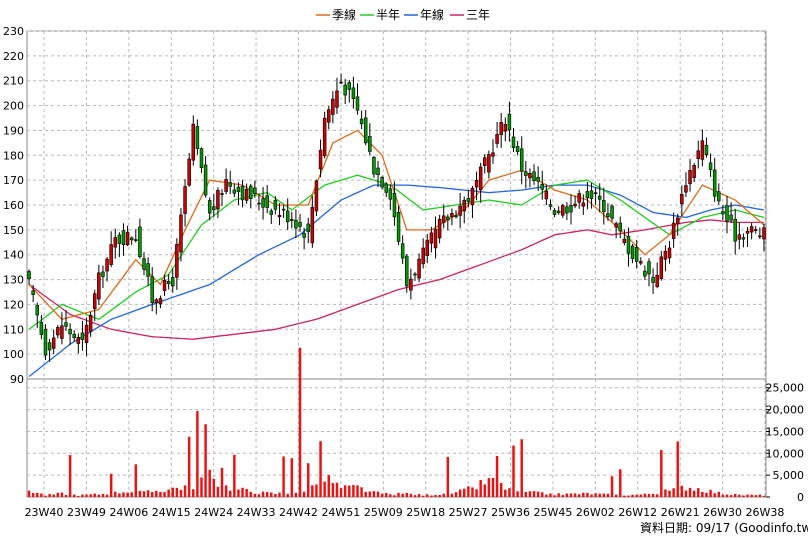 The height and width of the screenshot is (540, 808). Describe the element at coordinates (722, 512) in the screenshot. I see `x-tick-label: 26W30` at that location.